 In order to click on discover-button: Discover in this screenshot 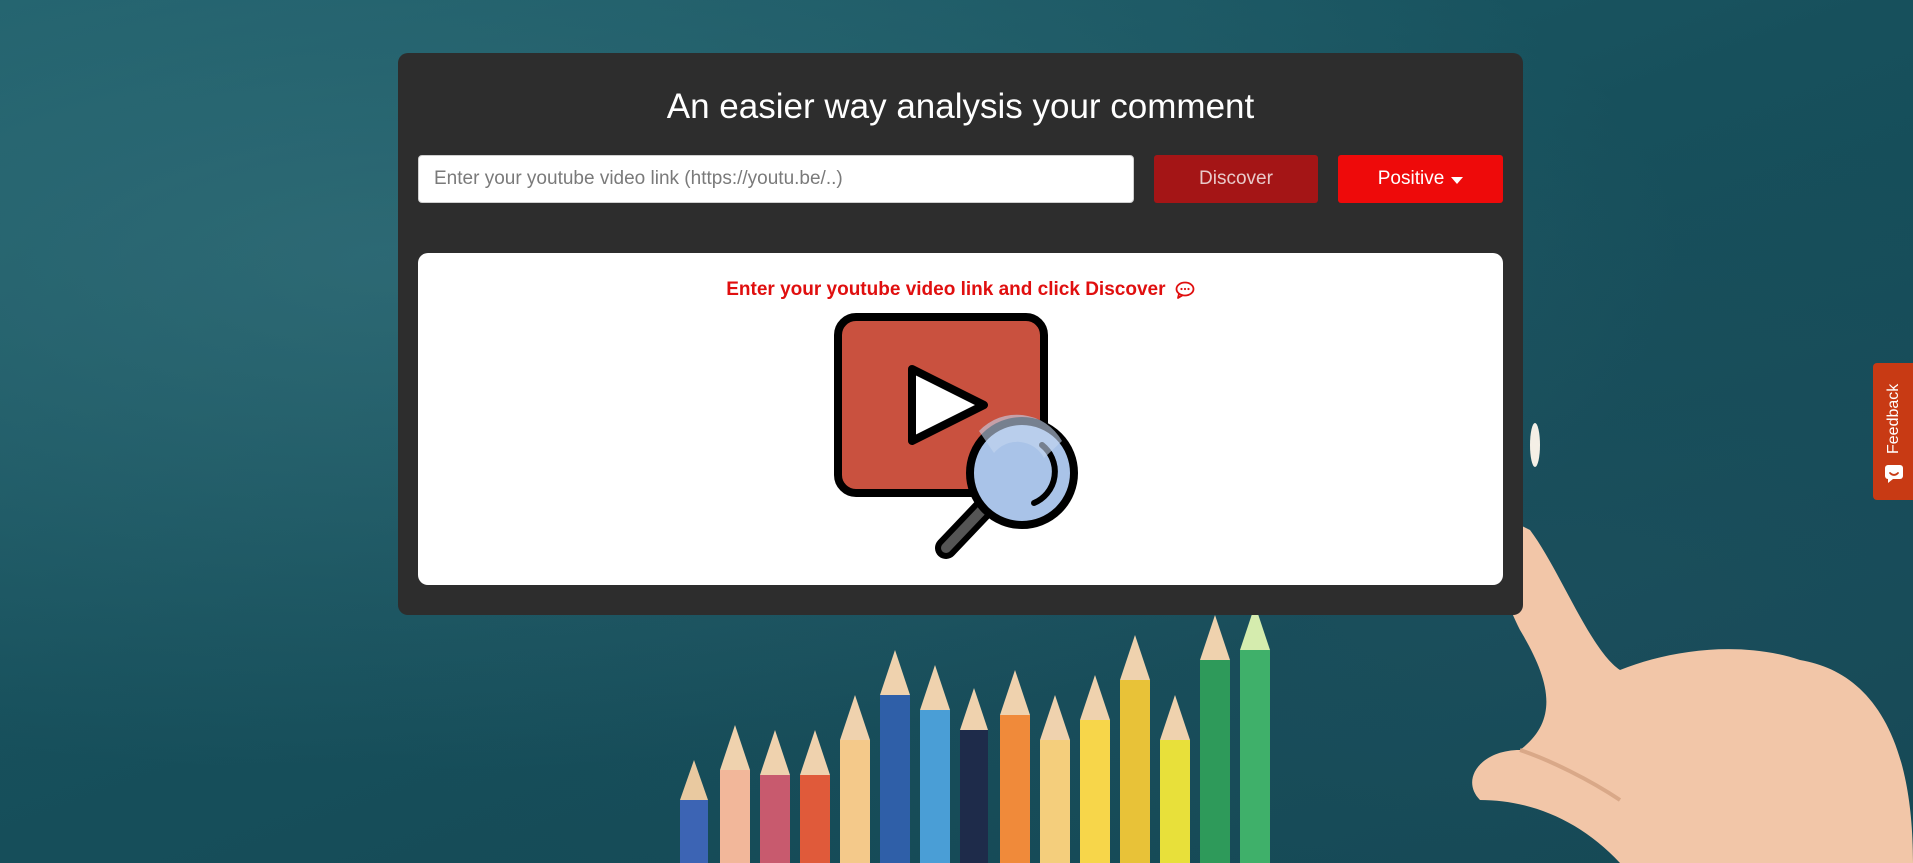, I will do `click(1236, 179)`.